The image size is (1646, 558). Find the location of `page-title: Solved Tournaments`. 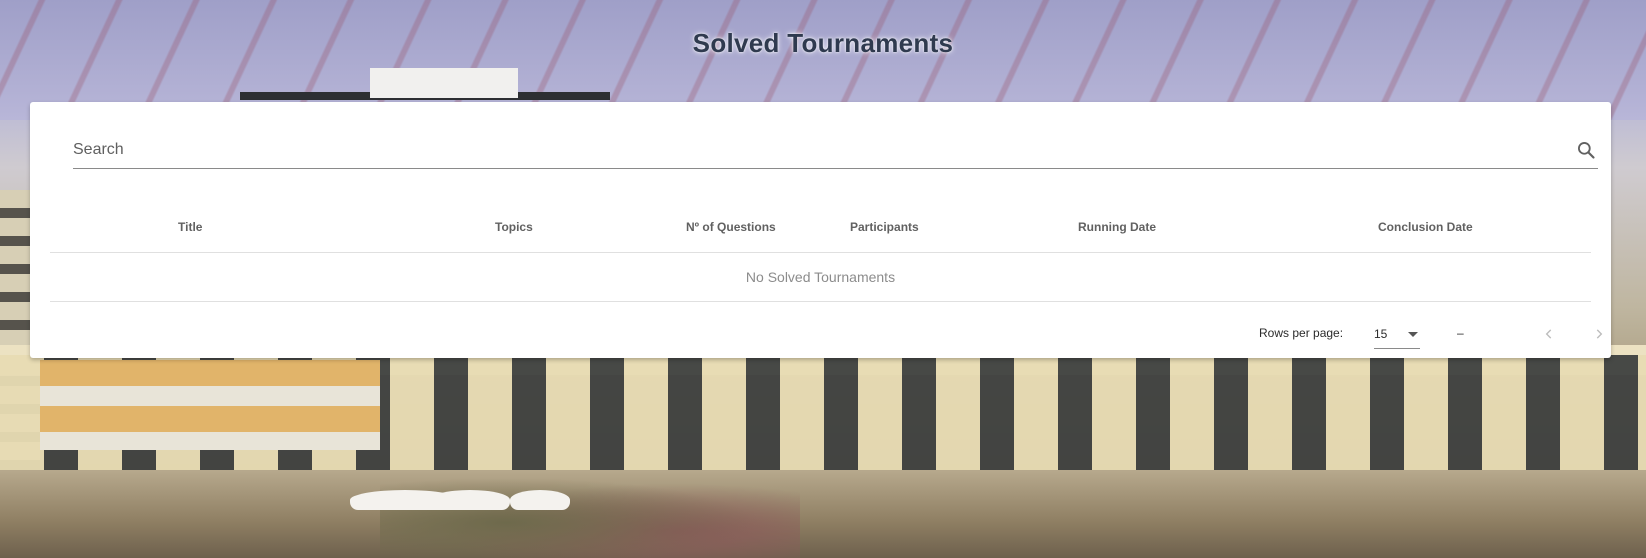

page-title: Solved Tournaments is located at coordinates (823, 43).